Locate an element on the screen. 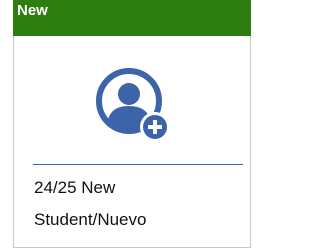 Image resolution: width=320 pixels, height=250 pixels. tile-header: New is located at coordinates (132, 18).